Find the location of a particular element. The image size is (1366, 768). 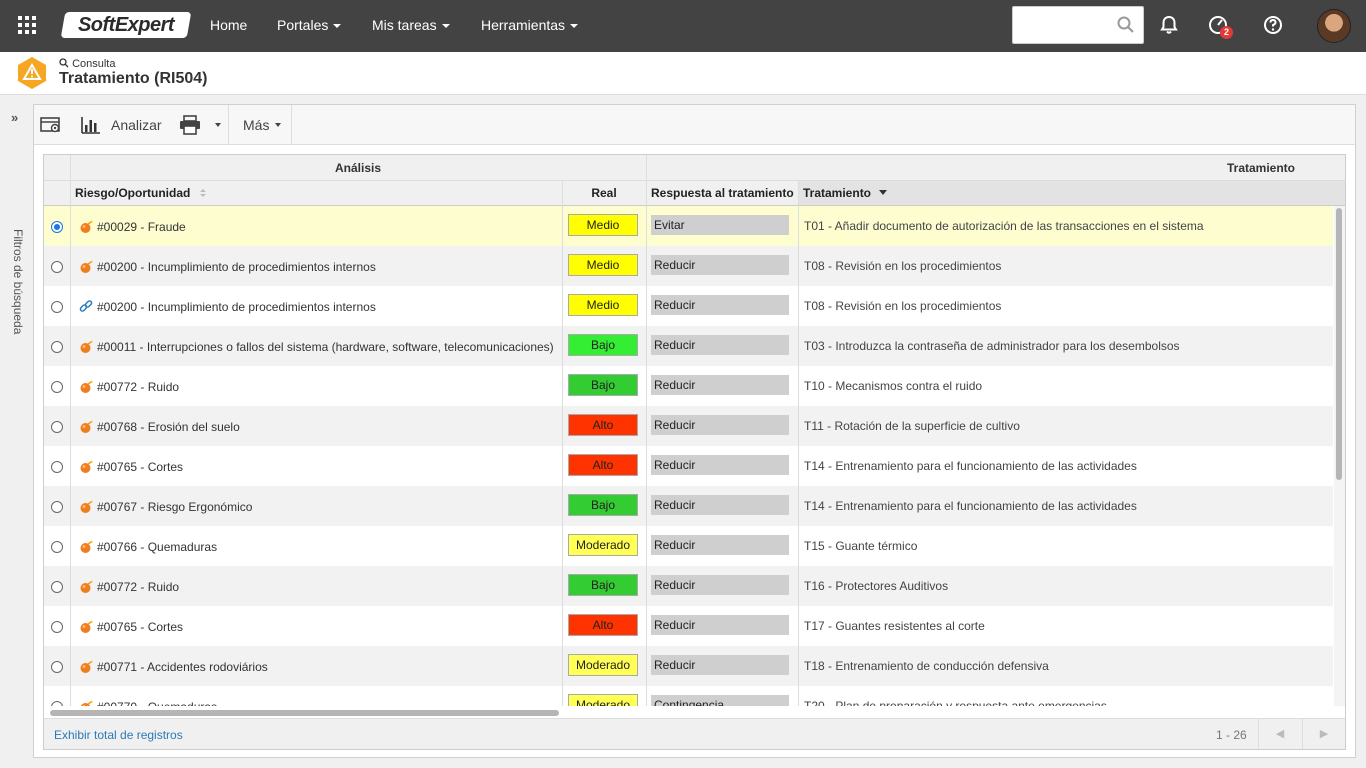

help-icon is located at coordinates (1273, 25).